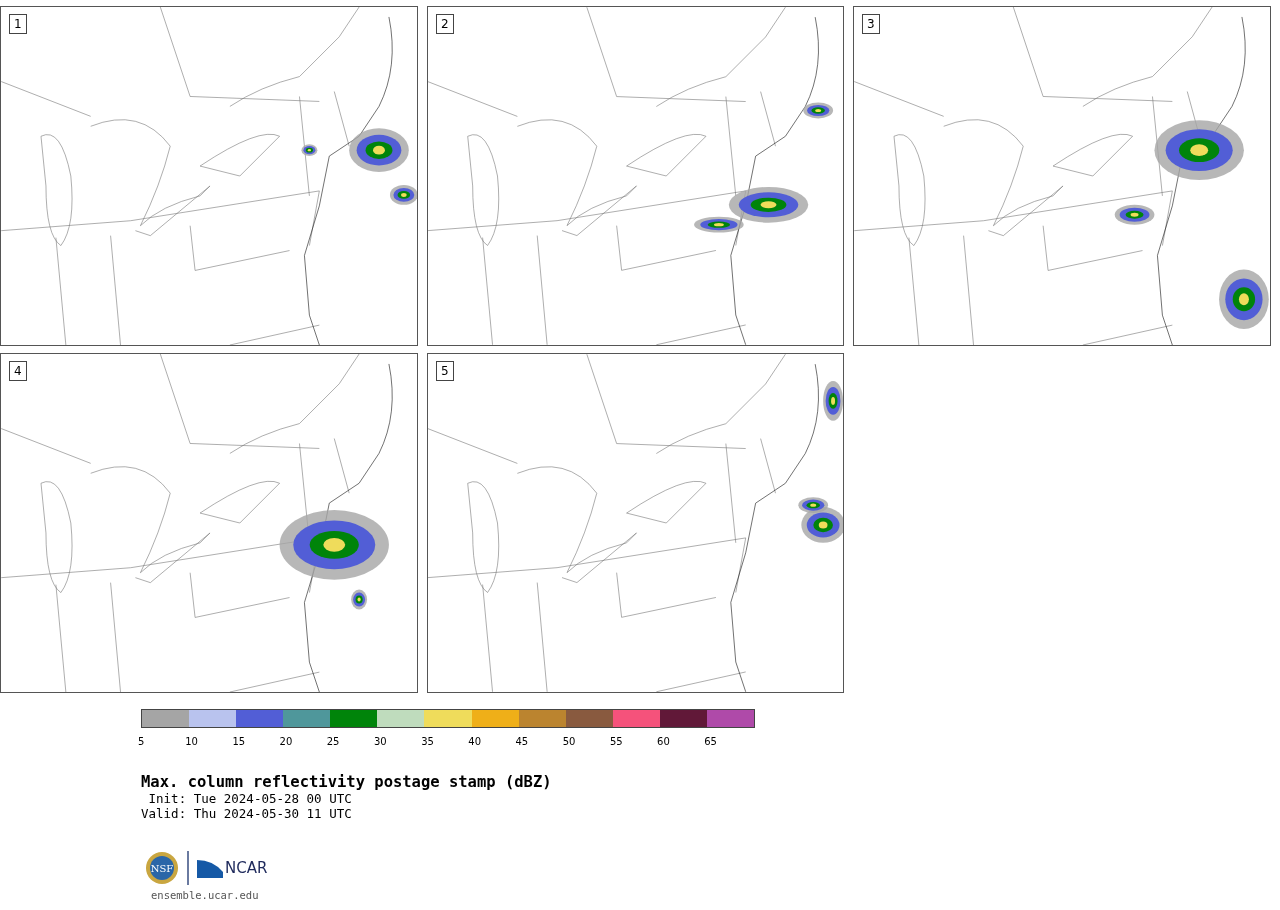 This screenshot has height=910, width=1280. I want to click on tick-label: 15, so click(239, 741).